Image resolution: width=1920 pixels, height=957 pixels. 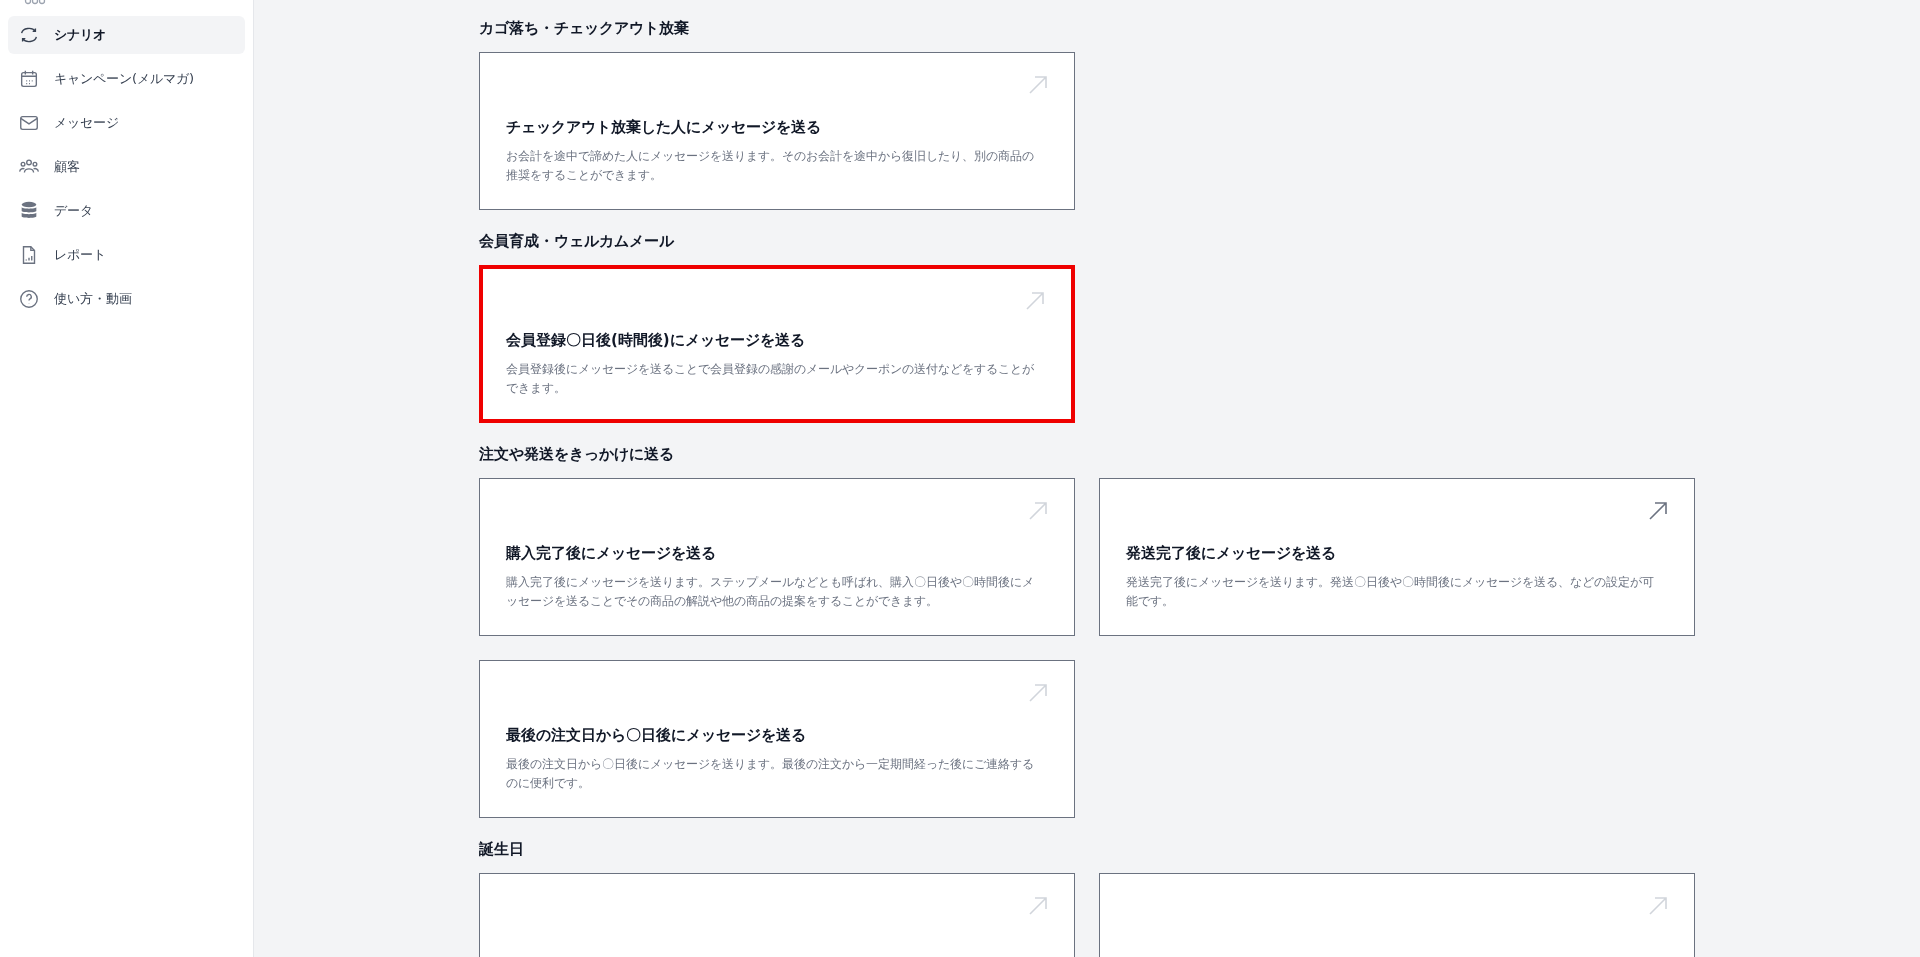 I want to click on scenario-card: 最後の注文日から〇日後にメッセージを送る 最後の注文日から〇日後にメッセージを送ります。最後の注文から一定期間経った後にご連絡するのに便利です。, so click(x=777, y=739).